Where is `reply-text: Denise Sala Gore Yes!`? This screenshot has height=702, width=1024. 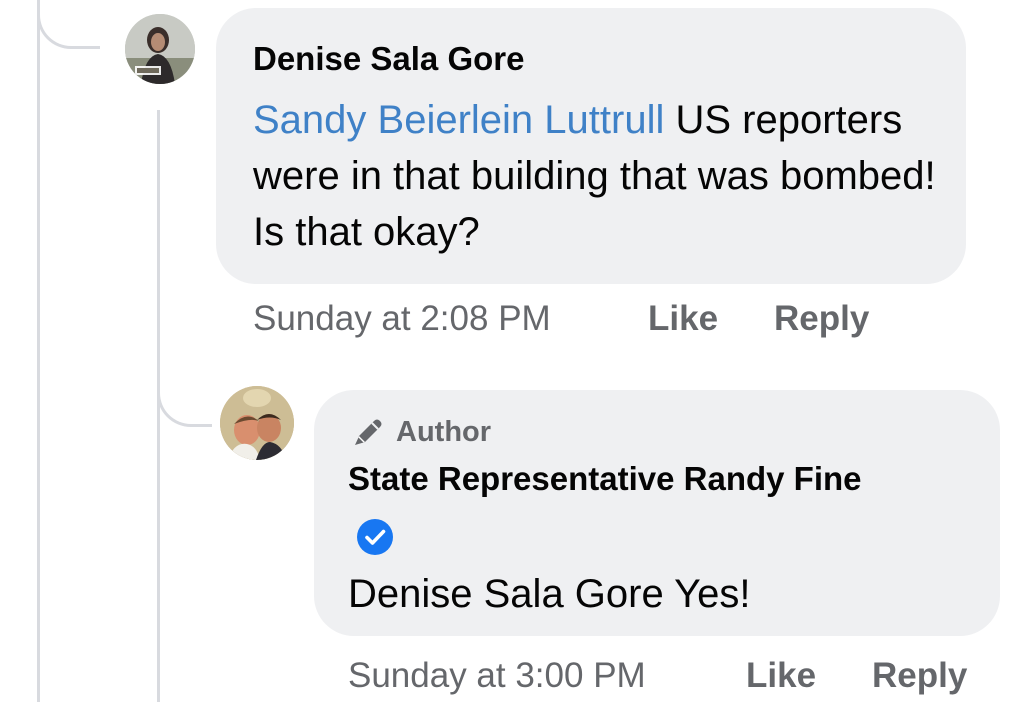
reply-text: Denise Sala Gore Yes! is located at coordinates (549, 594).